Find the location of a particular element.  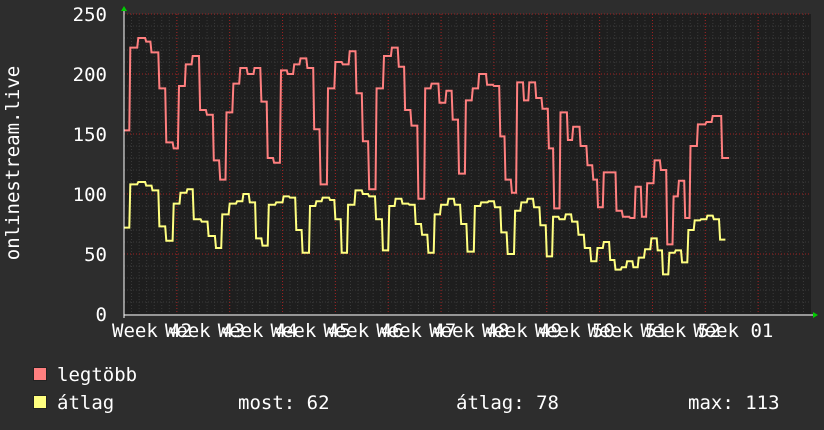

legend-label-avg: átlag is located at coordinates (86, 403).